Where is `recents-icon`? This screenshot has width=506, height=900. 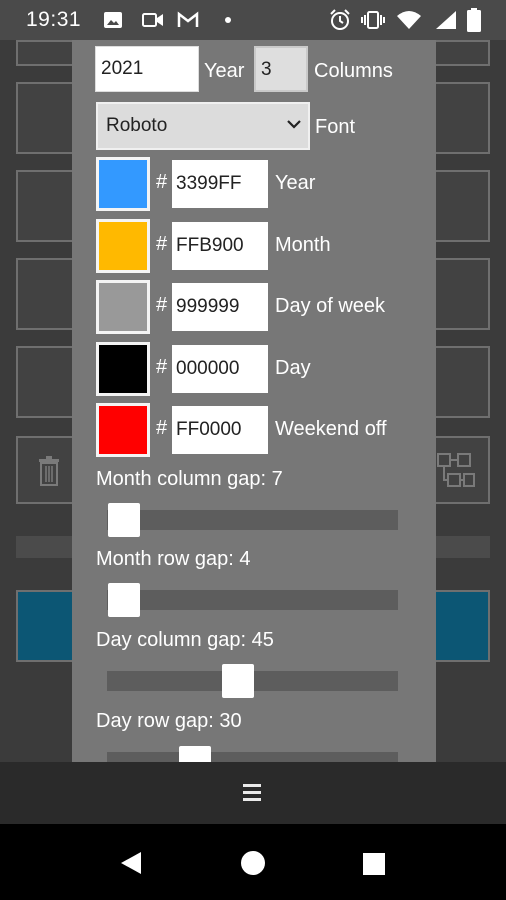
recents-icon is located at coordinates (374, 864).